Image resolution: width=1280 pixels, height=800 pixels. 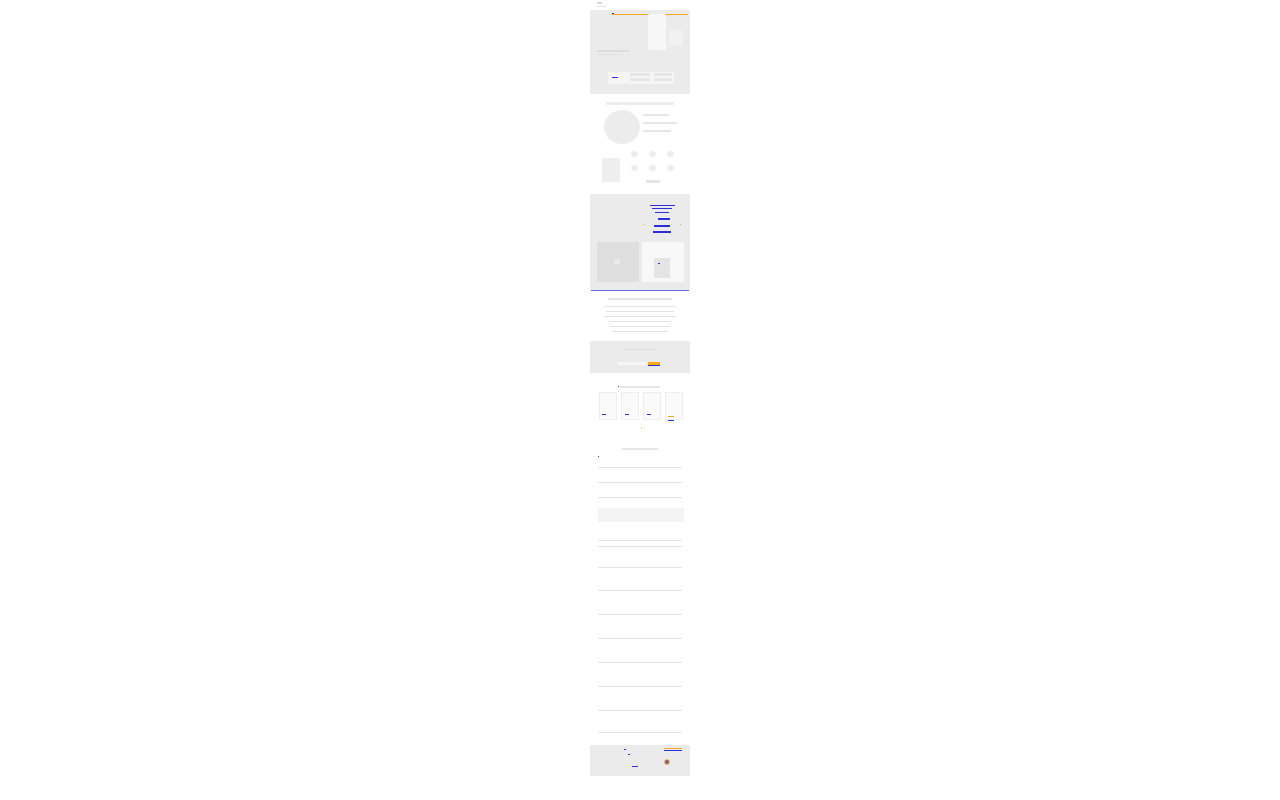 I want to click on plans-heading, so click(x=640, y=387).